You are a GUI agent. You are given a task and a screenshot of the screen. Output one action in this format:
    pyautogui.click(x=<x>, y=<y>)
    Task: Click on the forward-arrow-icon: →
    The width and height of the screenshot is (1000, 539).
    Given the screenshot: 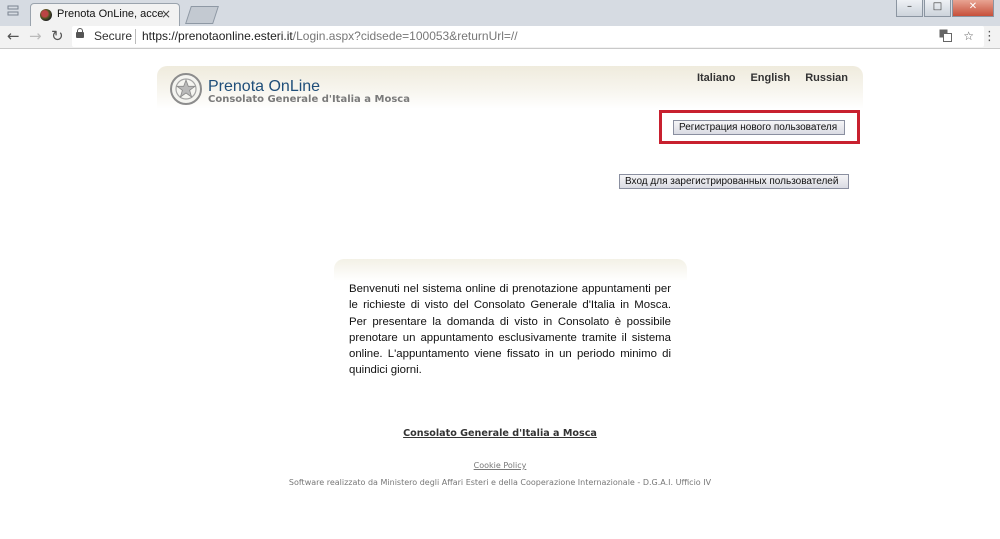 What is the action you would take?
    pyautogui.click(x=35, y=36)
    